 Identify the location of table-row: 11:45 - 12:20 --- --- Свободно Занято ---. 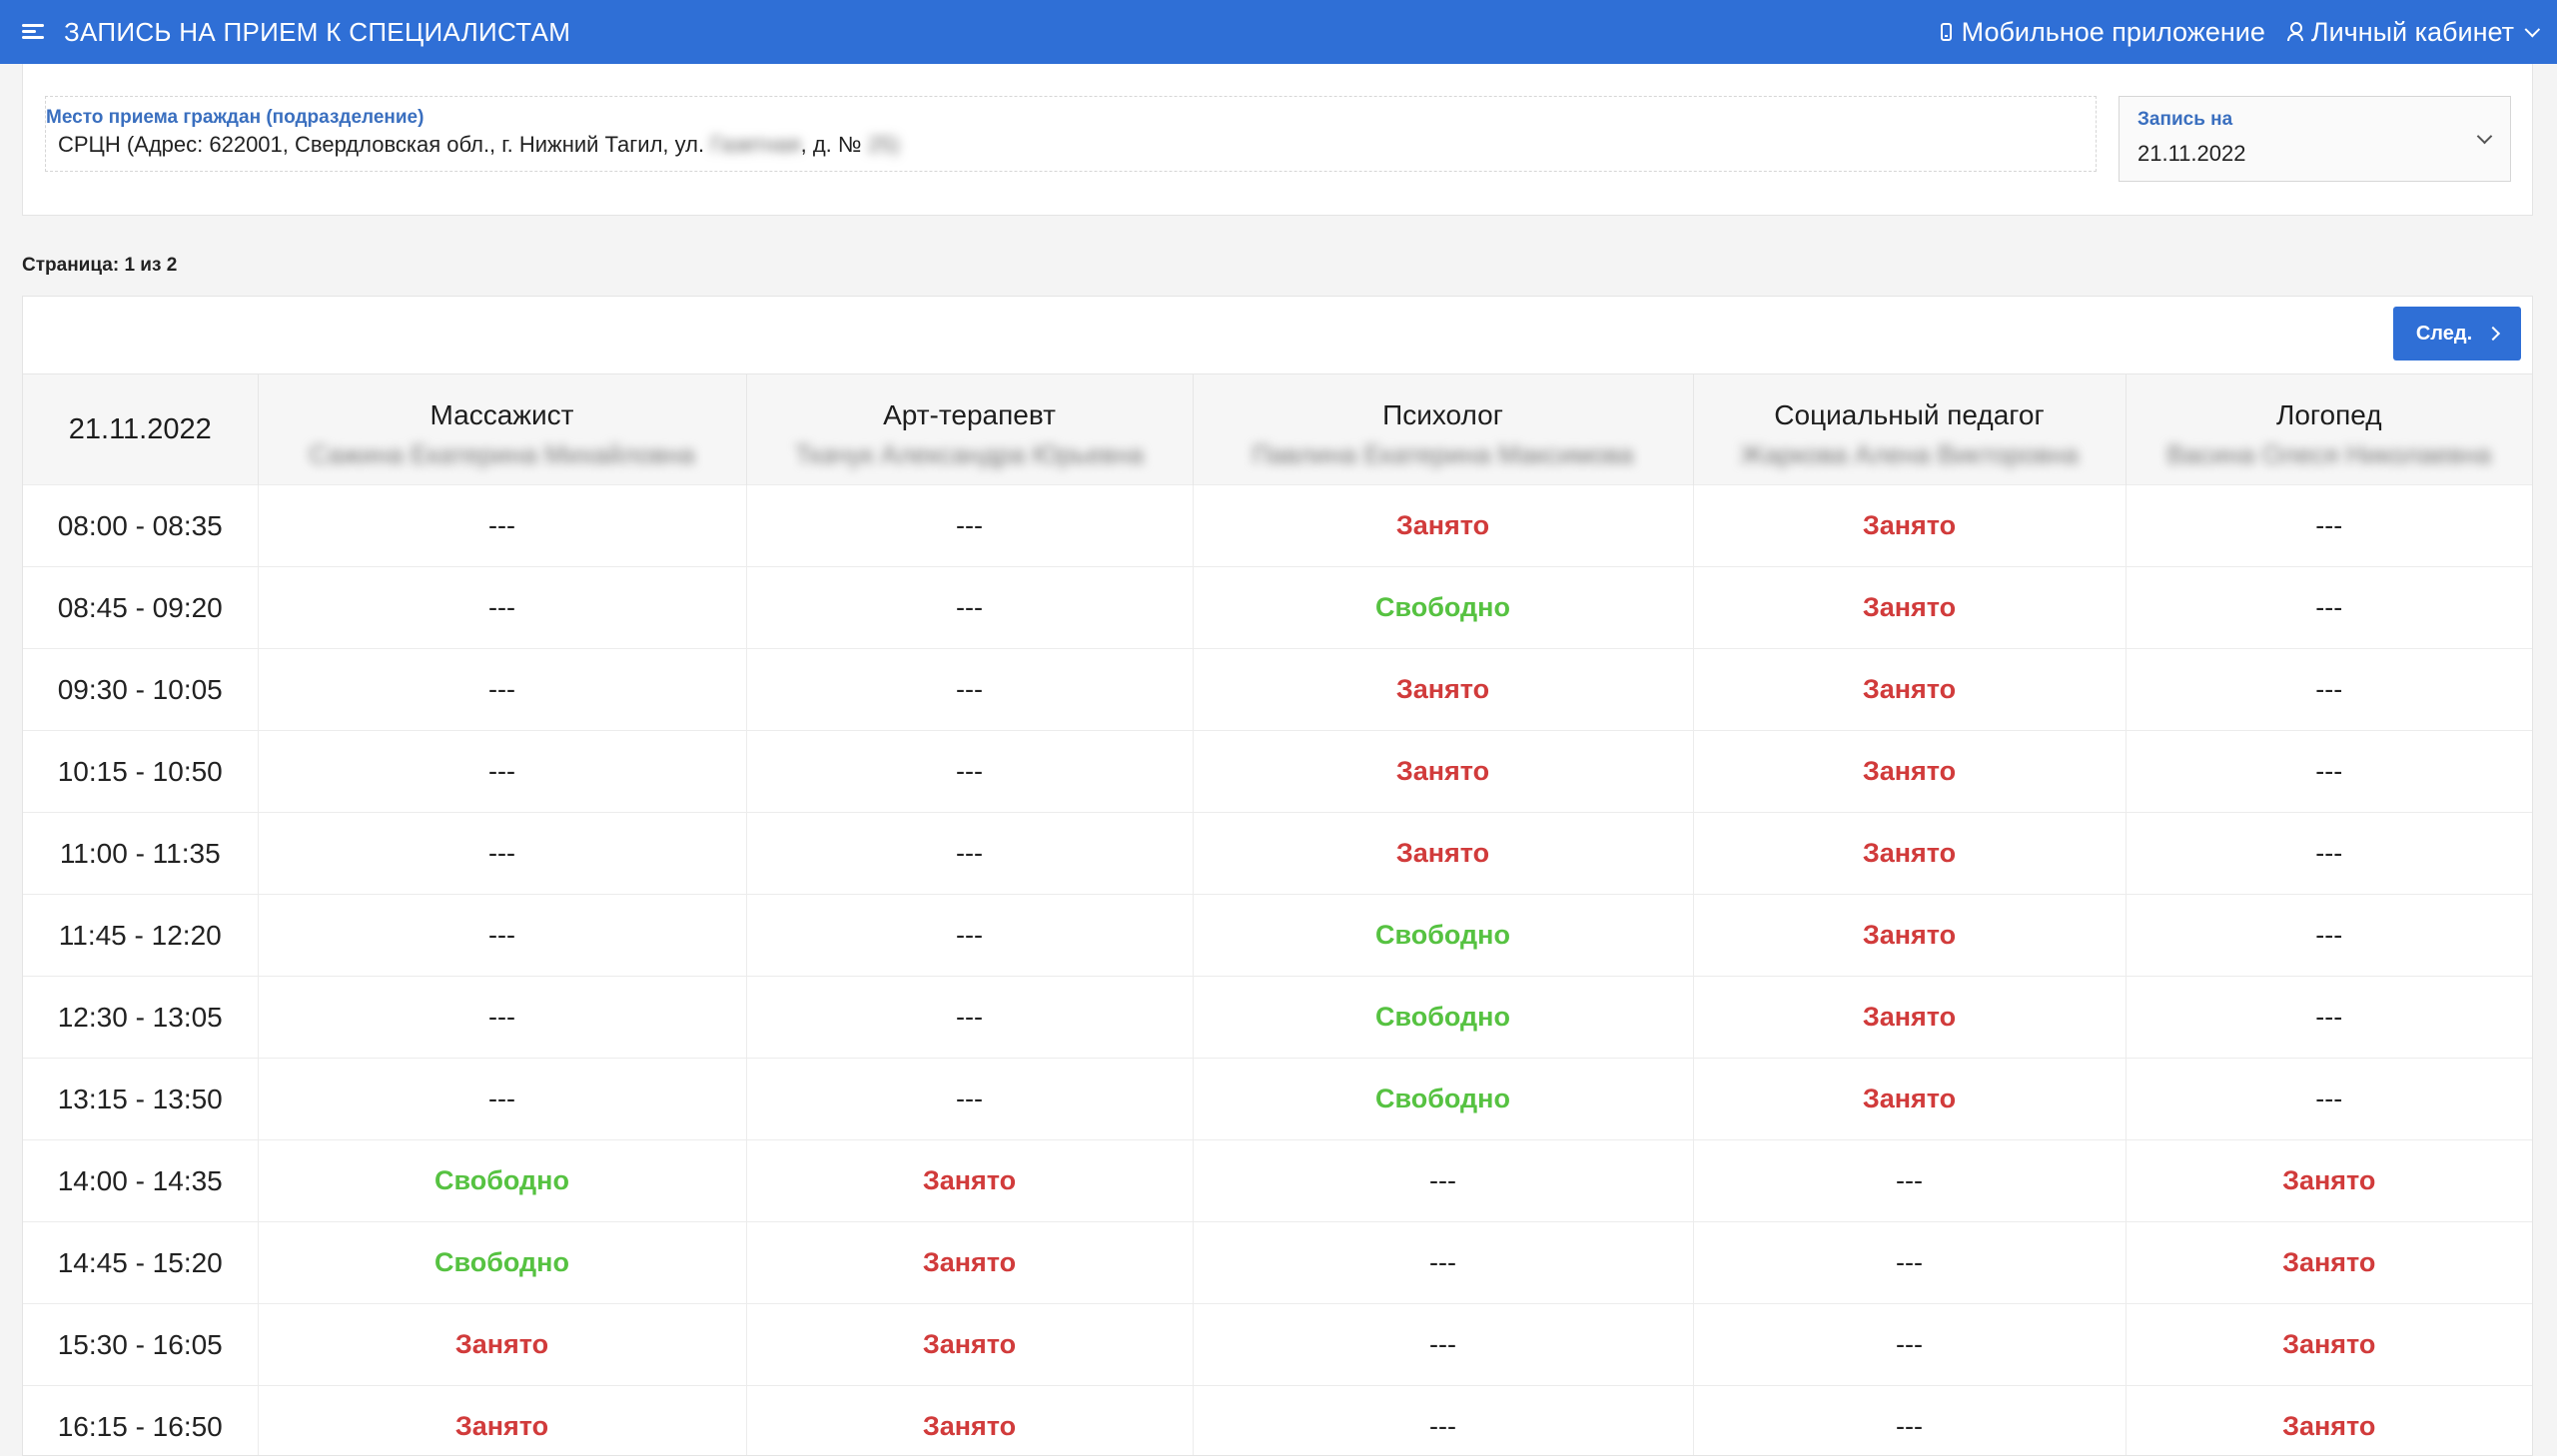
(1277, 935).